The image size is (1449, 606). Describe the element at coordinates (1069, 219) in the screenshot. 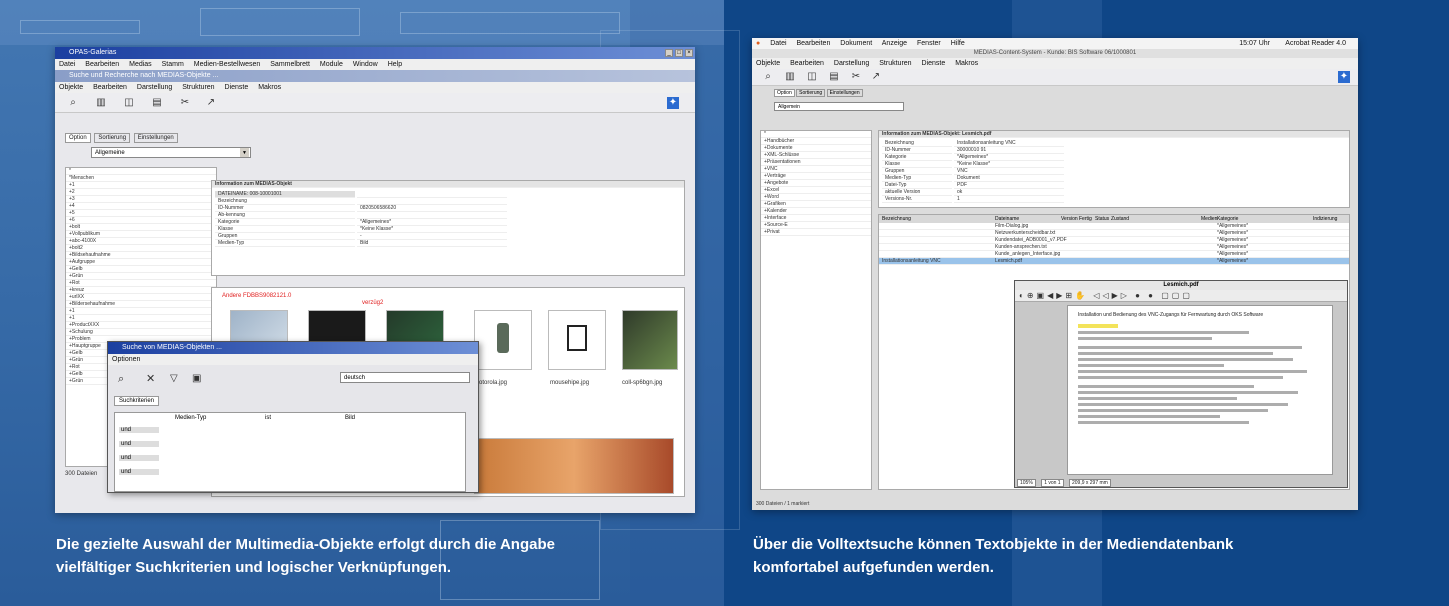

I see `column-header: Version` at that location.